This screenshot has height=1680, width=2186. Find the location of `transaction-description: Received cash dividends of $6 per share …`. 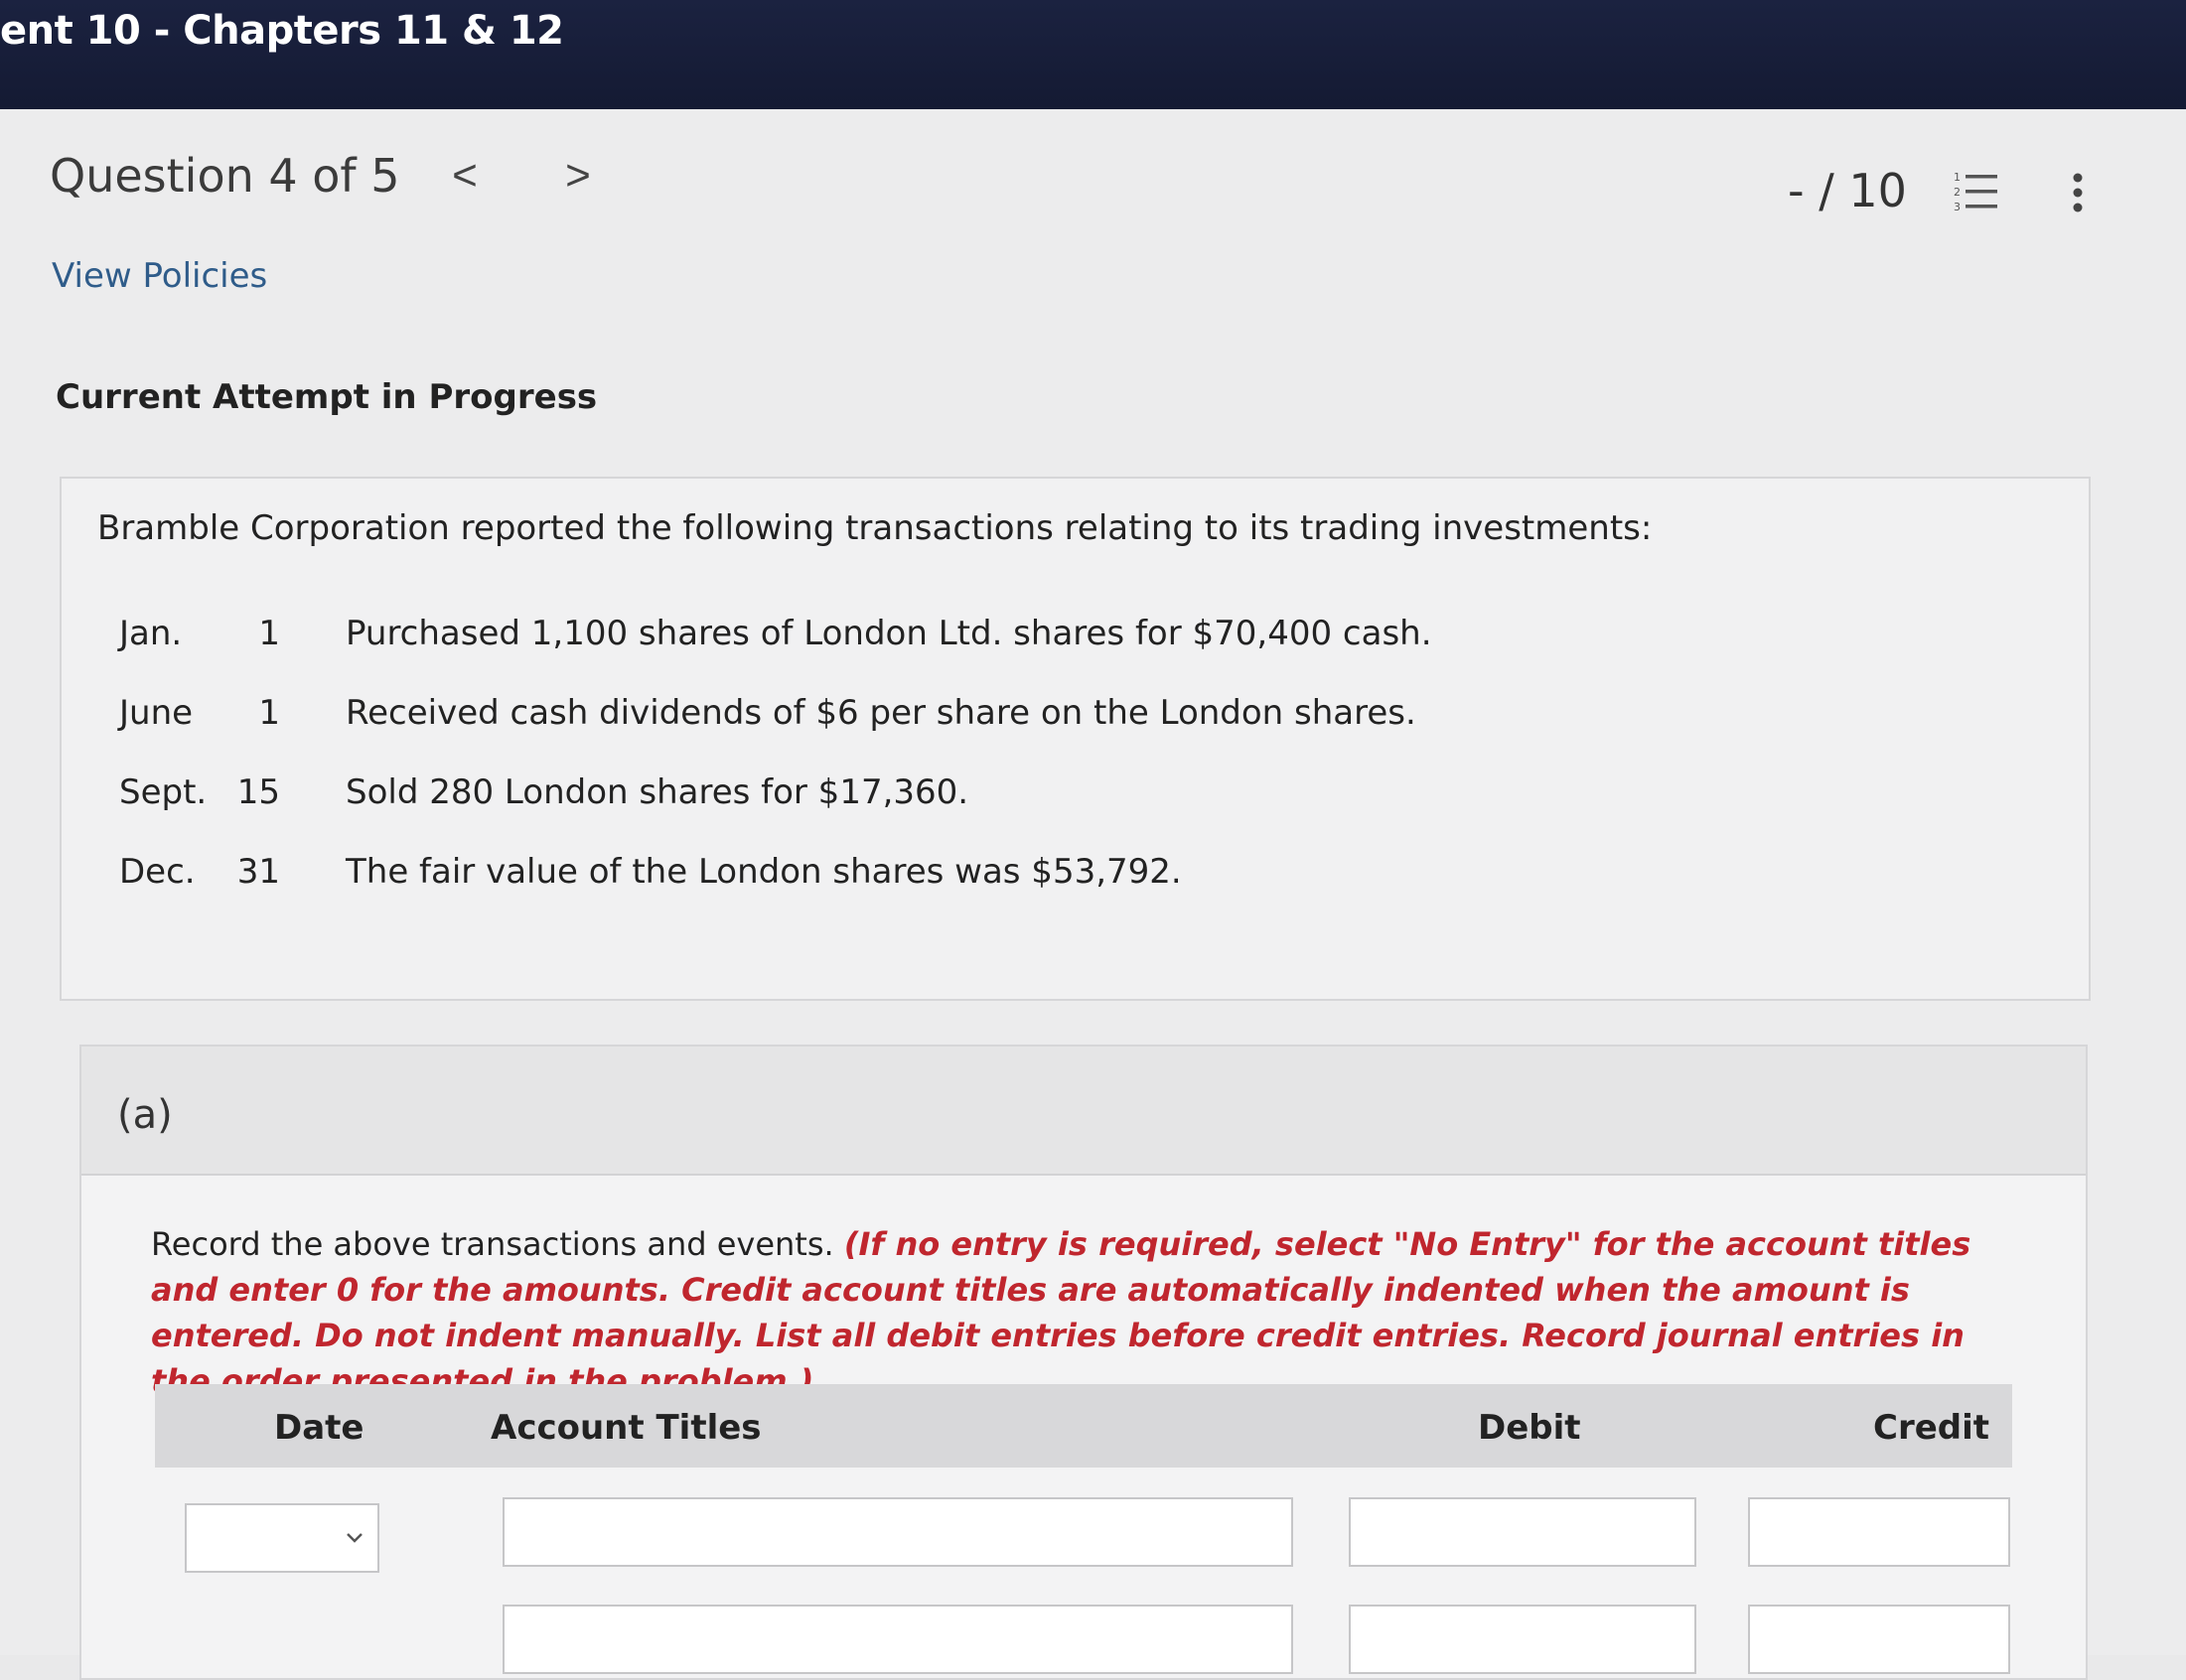

transaction-description: Received cash dividends of $6 per share … is located at coordinates (881, 713).